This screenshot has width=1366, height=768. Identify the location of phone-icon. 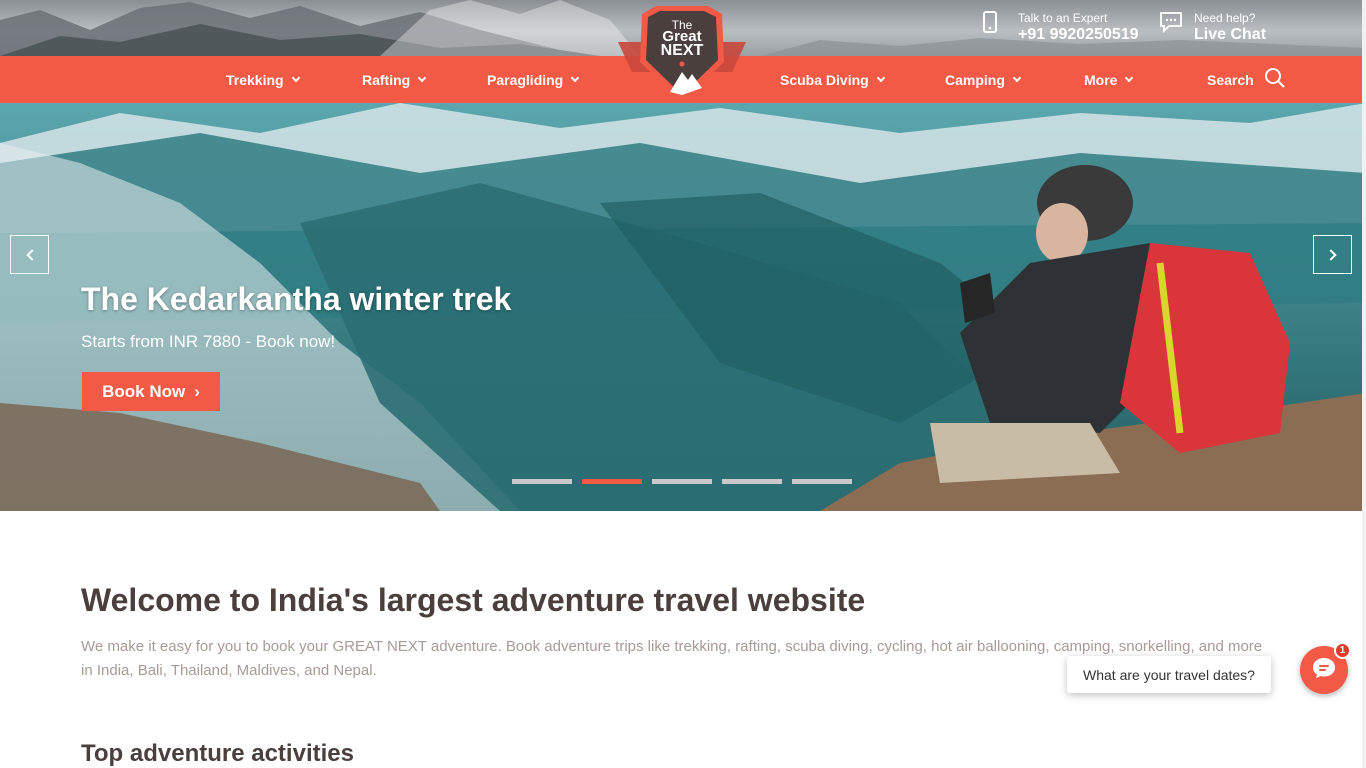
(996, 27).